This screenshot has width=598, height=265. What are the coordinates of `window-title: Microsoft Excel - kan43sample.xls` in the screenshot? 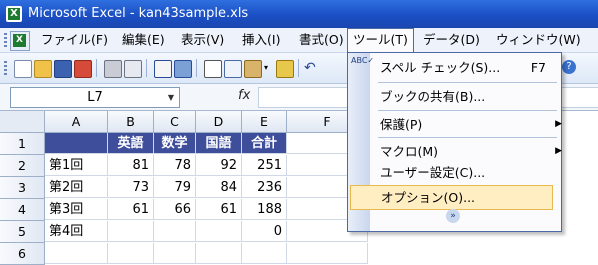 It's located at (138, 13).